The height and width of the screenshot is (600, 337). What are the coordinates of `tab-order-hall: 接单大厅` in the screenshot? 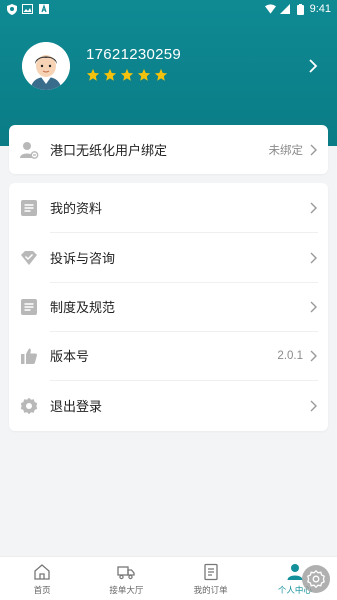 It's located at (126, 578).